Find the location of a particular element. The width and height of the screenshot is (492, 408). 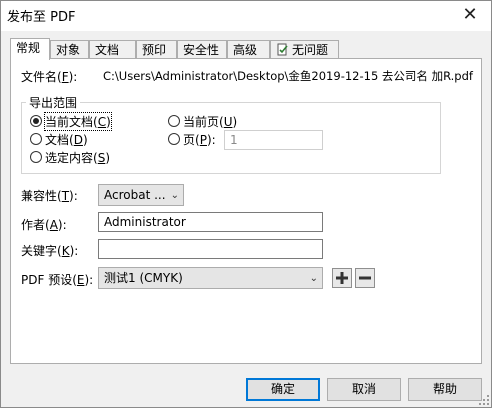

current-document-radio is located at coordinates (36, 121).